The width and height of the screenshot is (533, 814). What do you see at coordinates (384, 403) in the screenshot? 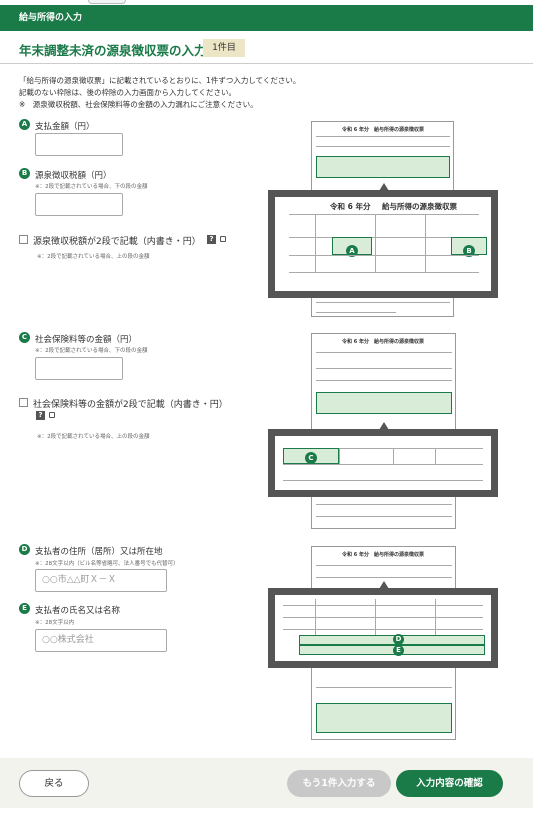
I see `highlight-insurance-row` at bounding box center [384, 403].